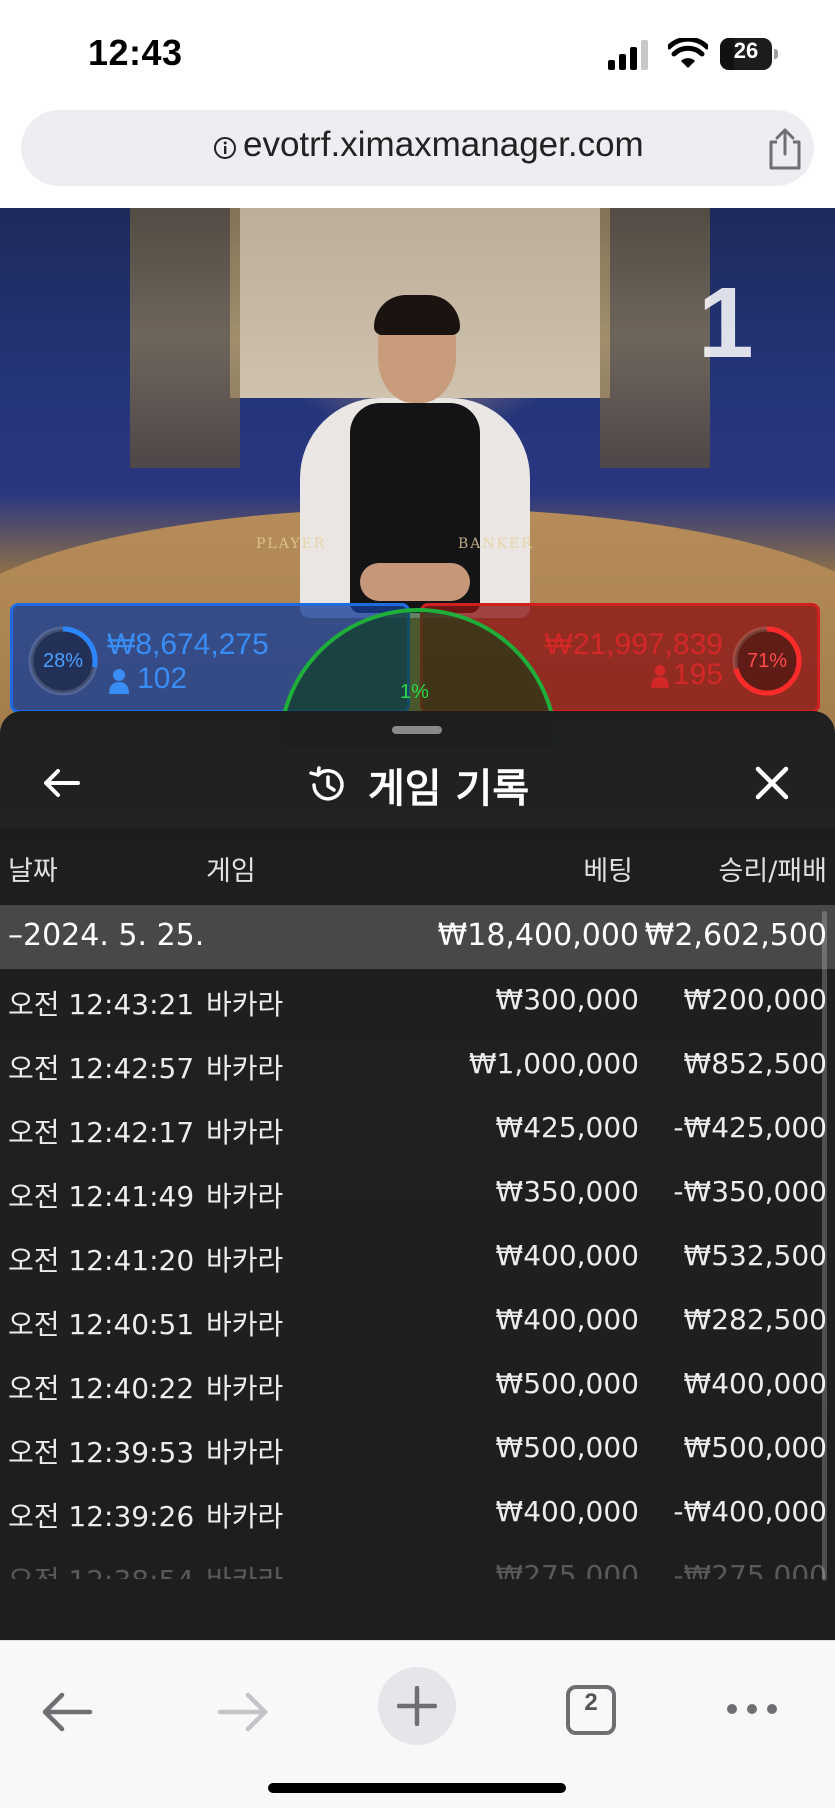 This screenshot has height=1808, width=835. Describe the element at coordinates (755, 999) in the screenshot. I see `row-win-loss: ₩200,000` at that location.